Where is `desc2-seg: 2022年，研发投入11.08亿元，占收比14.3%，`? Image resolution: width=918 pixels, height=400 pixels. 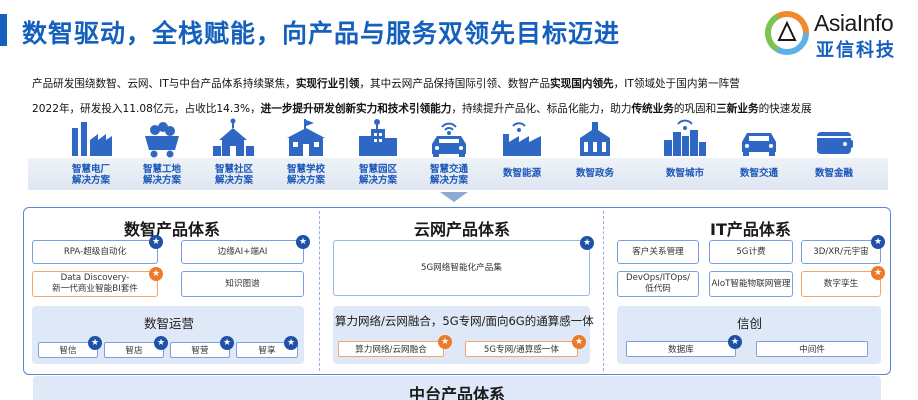 desc2-seg: 2022年，研发投入11.08亿元，占收比14.3%， is located at coordinates (146, 109).